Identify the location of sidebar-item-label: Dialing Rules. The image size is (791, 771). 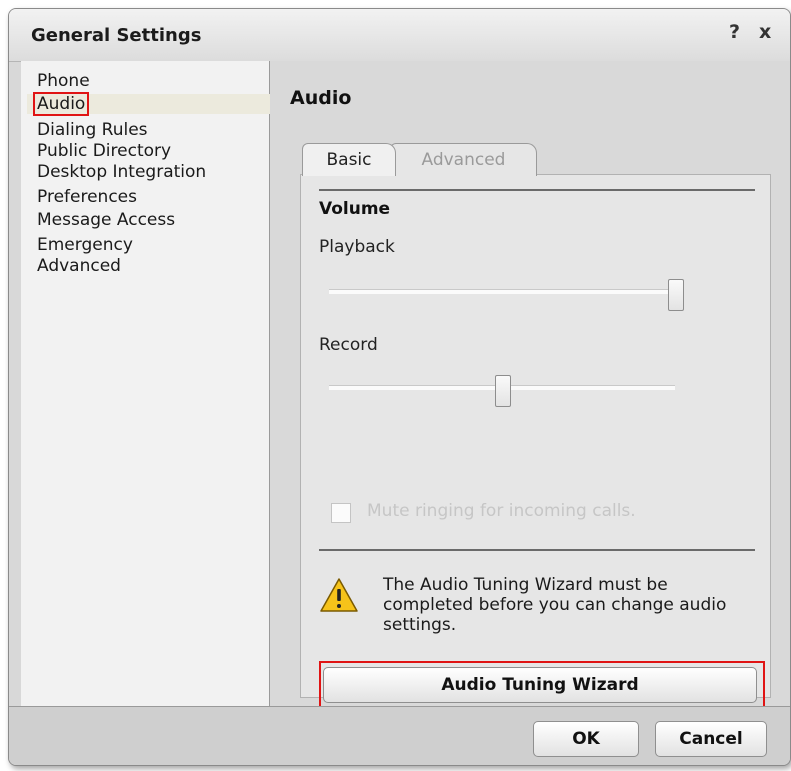
(92, 130).